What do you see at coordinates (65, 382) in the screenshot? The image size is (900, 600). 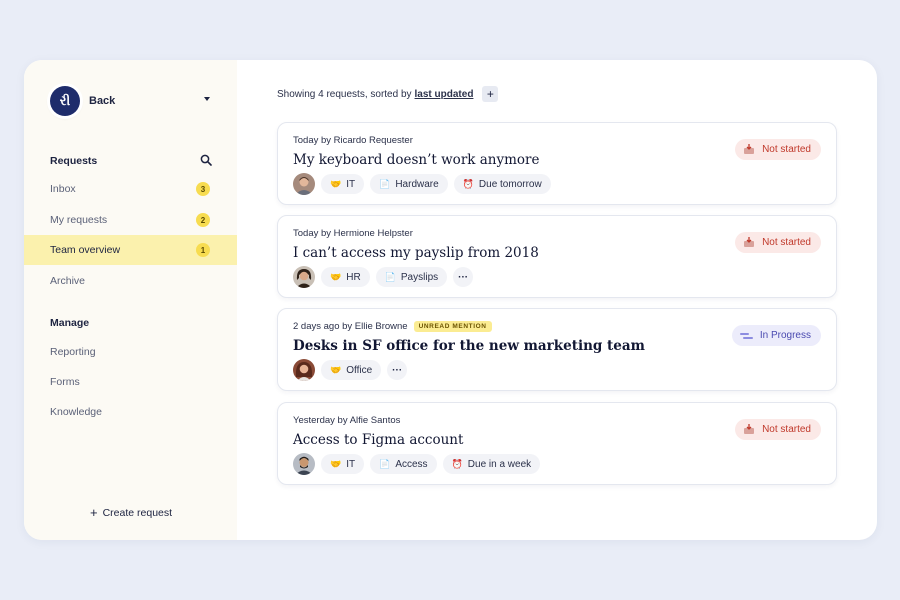 I see `sidebar-item-label: Forms` at bounding box center [65, 382].